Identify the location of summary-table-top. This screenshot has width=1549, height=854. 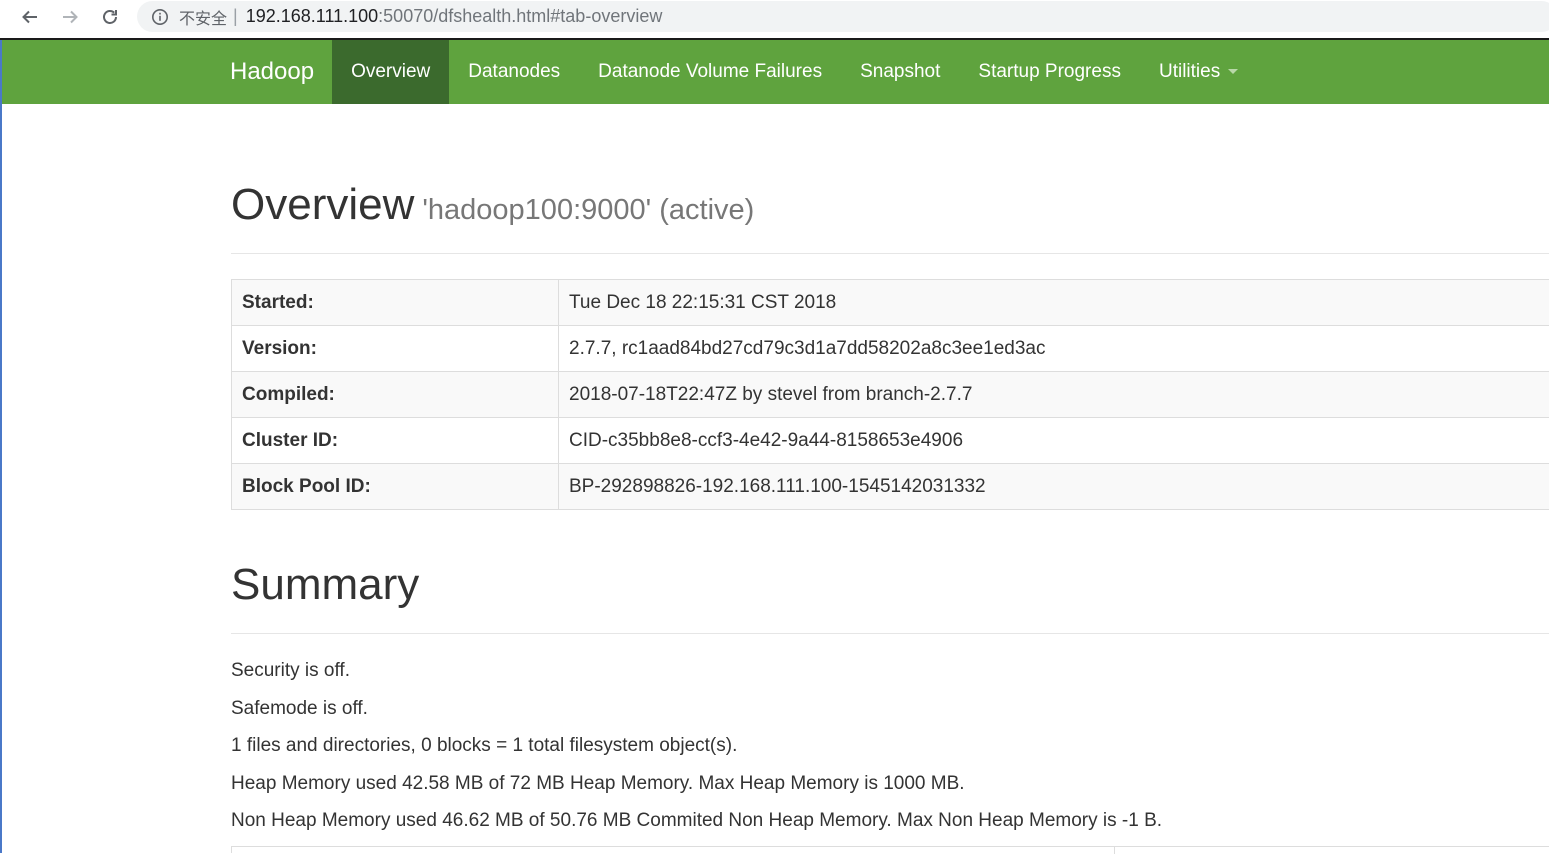
(890, 849).